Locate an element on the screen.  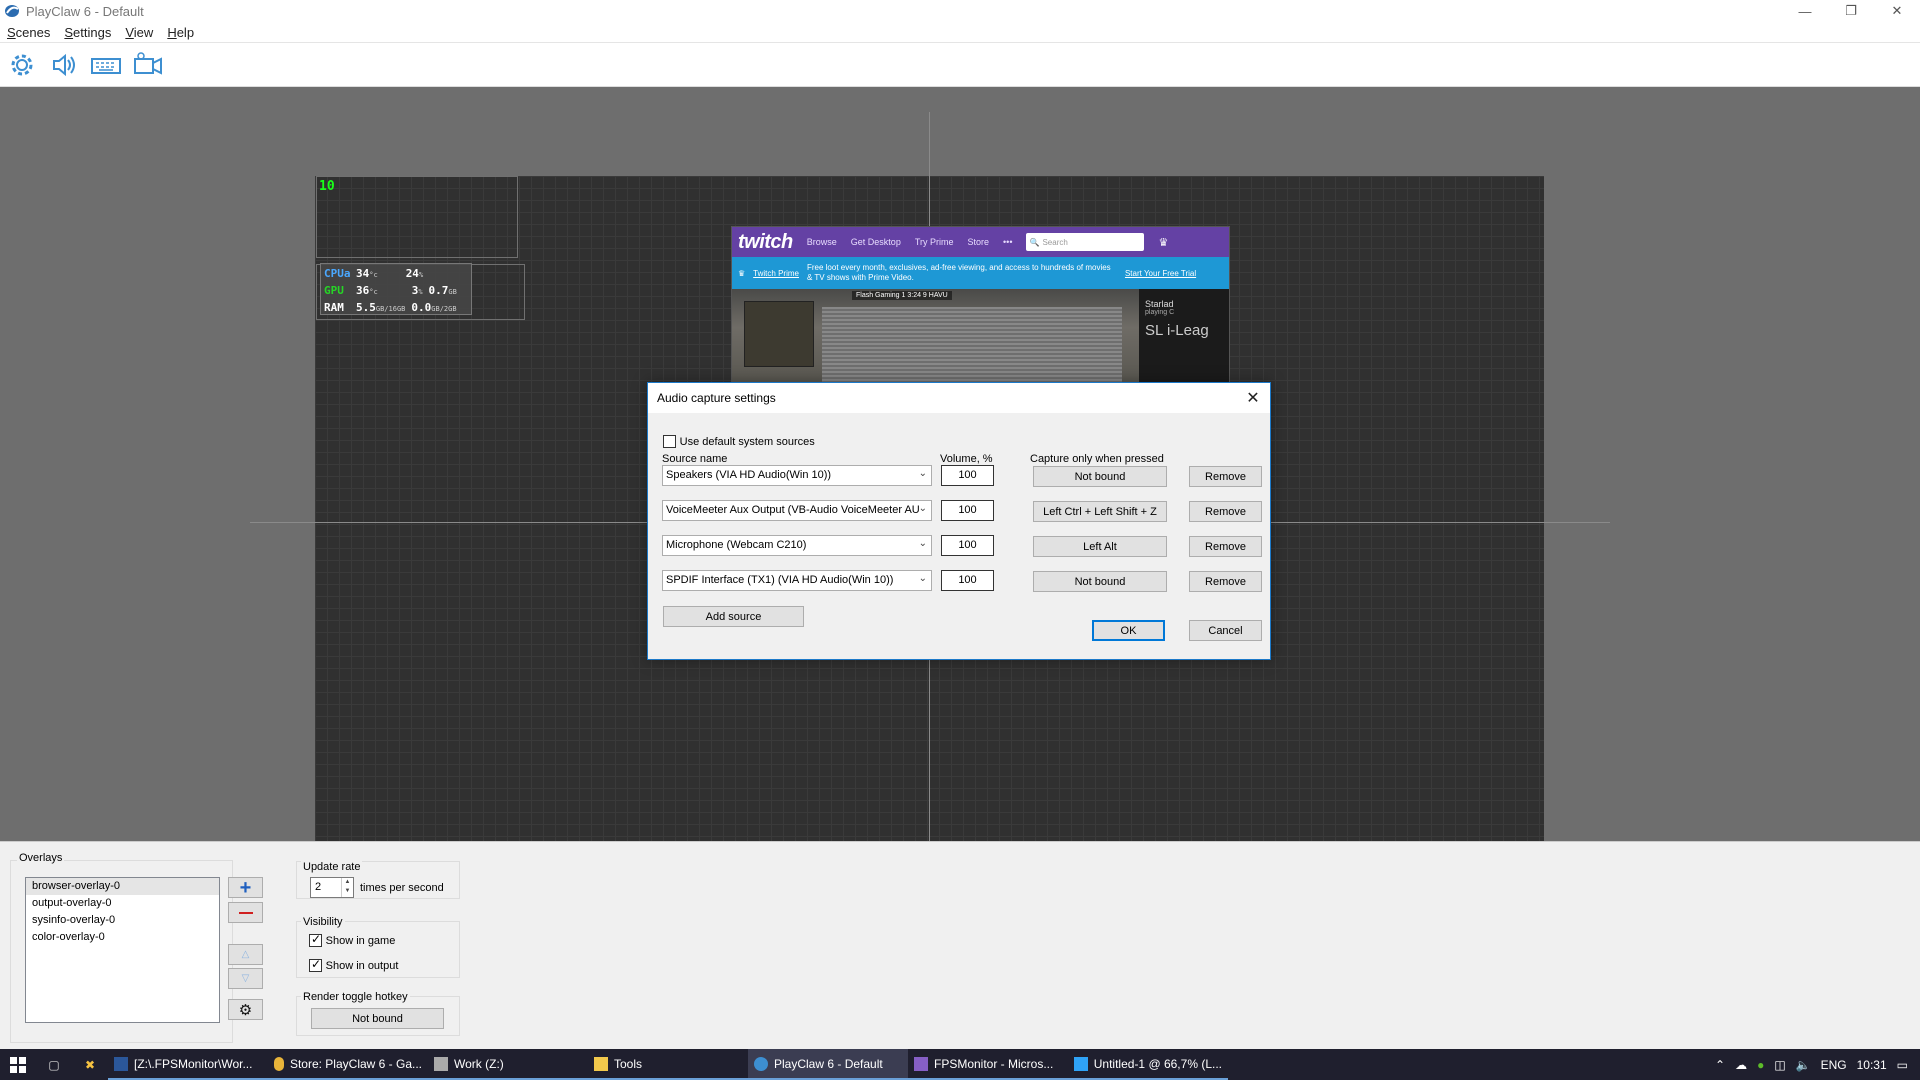
move-up-button: △ is located at coordinates (245, 954).